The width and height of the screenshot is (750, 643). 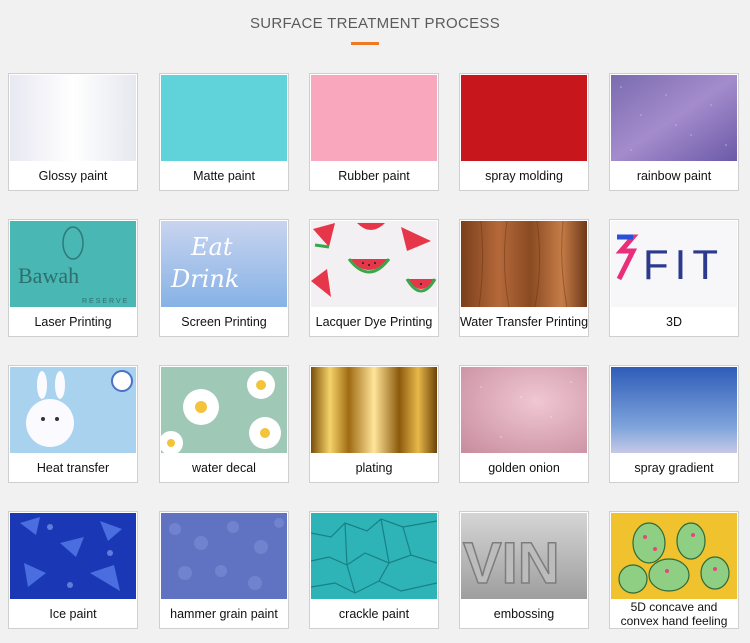 What do you see at coordinates (374, 176) in the screenshot?
I see `card-label: Rubber paint` at bounding box center [374, 176].